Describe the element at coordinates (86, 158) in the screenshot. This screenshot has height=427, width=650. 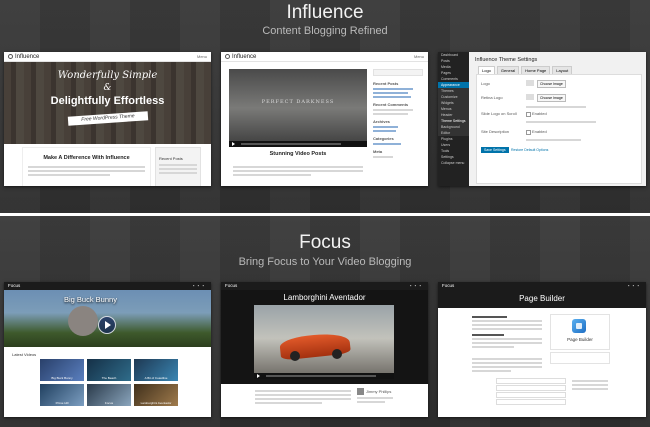
I see `content-heading: Make A Difference With Influence` at that location.